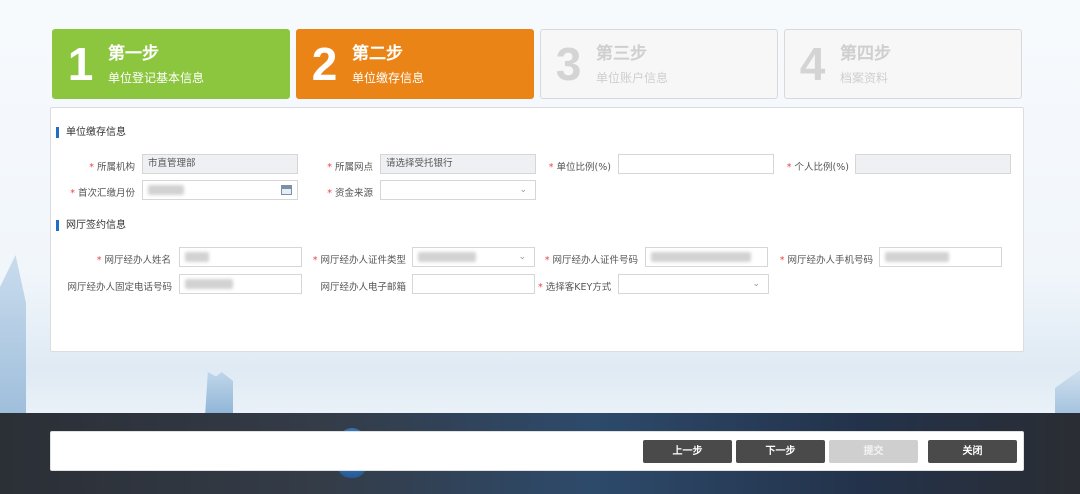 The width and height of the screenshot is (1080, 494). I want to click on id-type-select: ⌄, so click(473, 257).